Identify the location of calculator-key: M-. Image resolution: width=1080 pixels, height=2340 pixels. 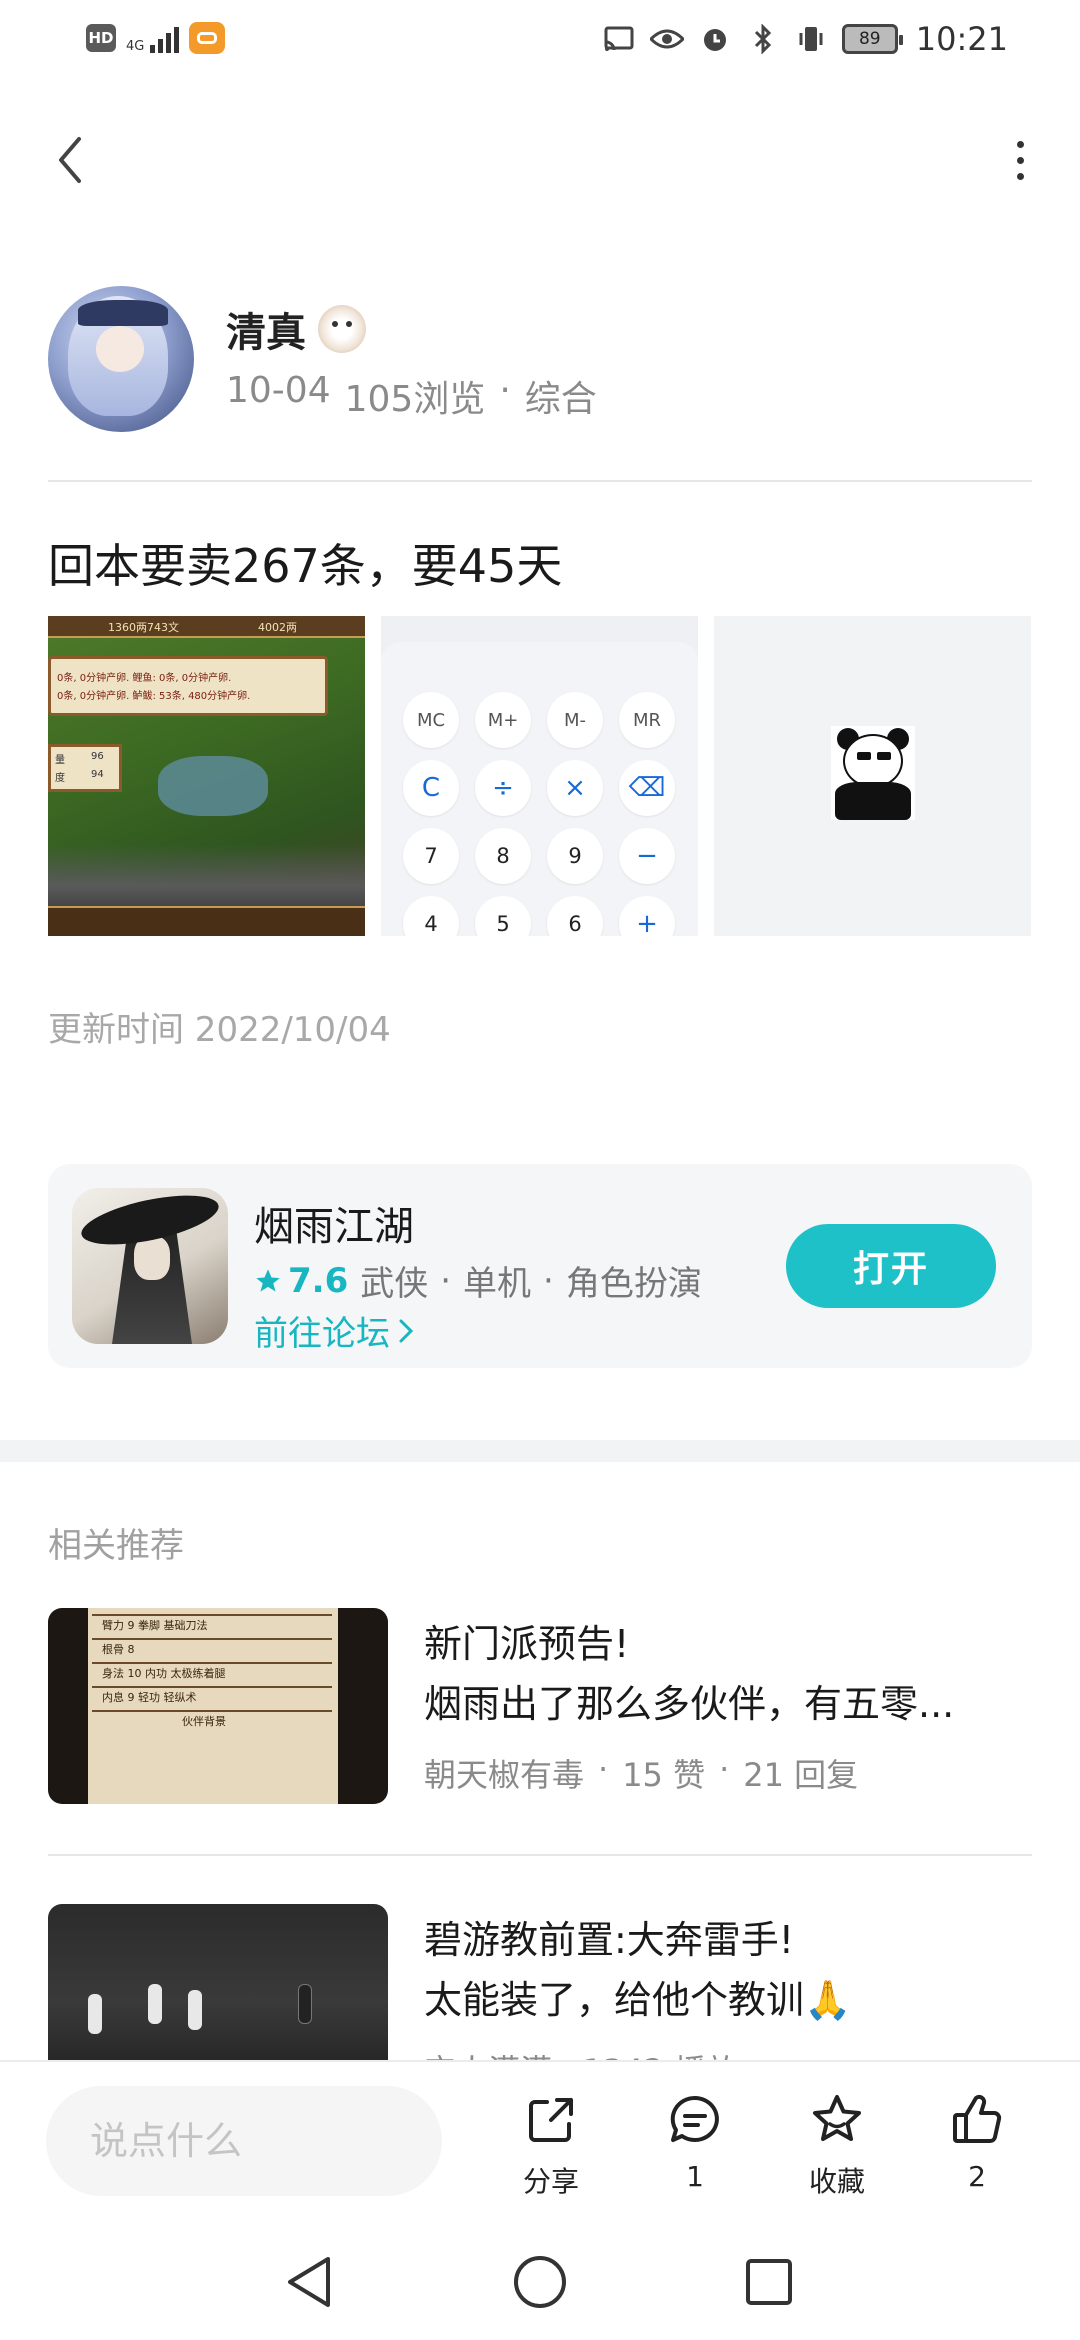
(575, 720).